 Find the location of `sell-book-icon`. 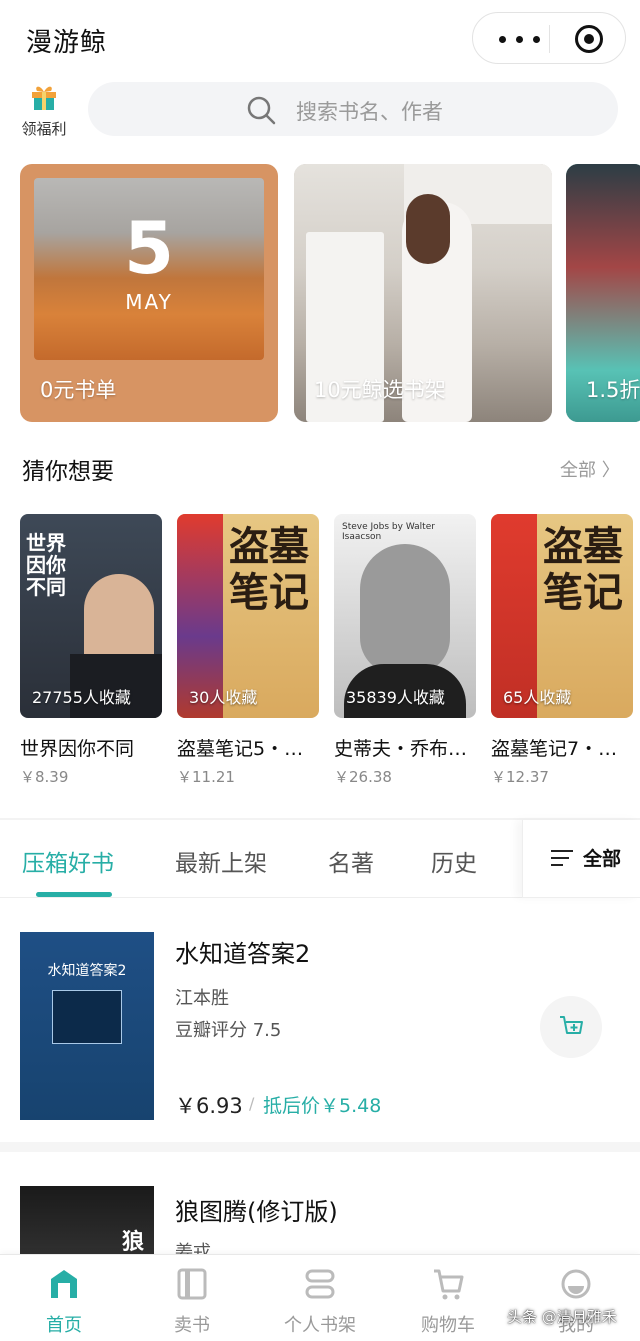

sell-book-icon is located at coordinates (192, 1284).